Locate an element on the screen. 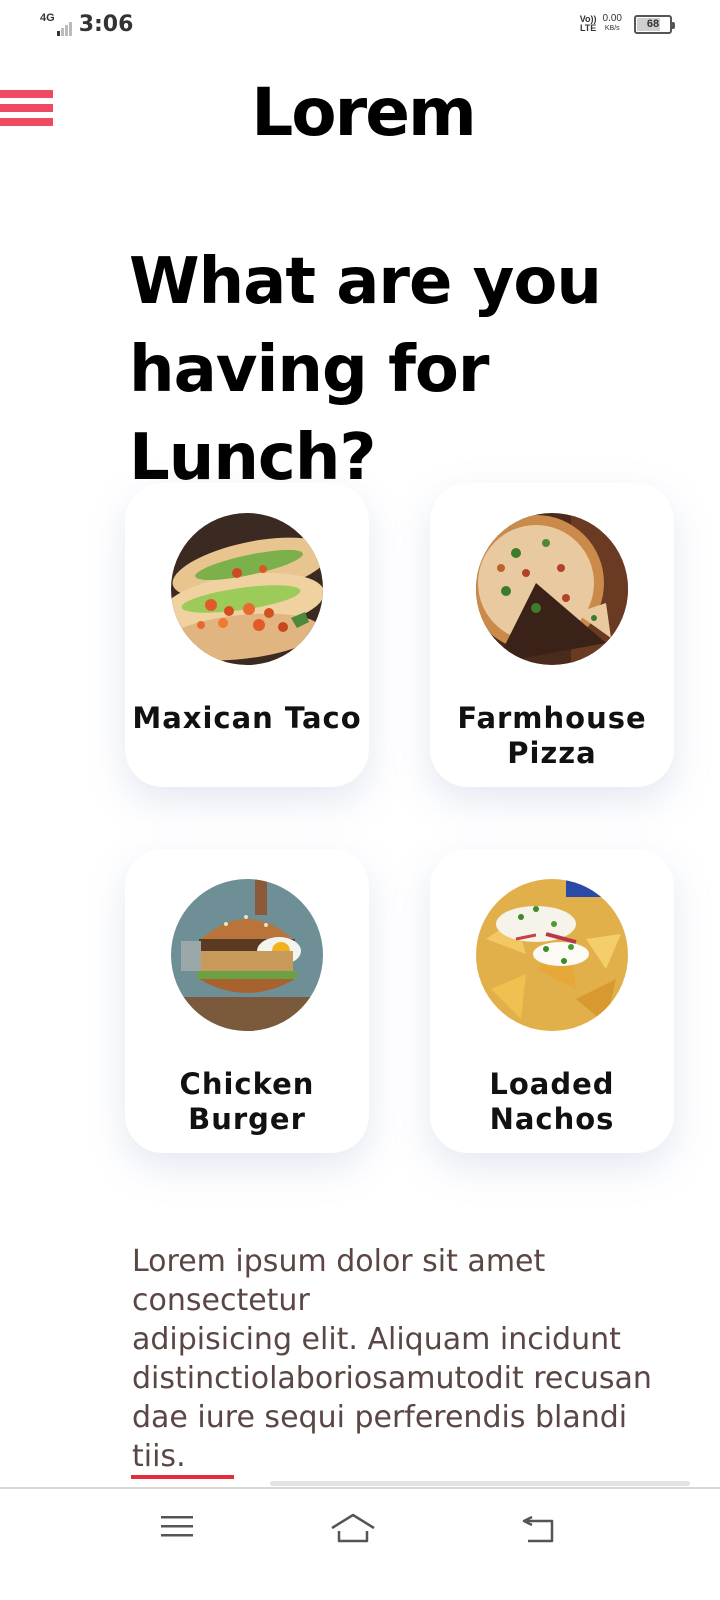 The width and height of the screenshot is (720, 1600). status-right: Vo)) LTE 0.00 KB/s 68 is located at coordinates (627, 23).